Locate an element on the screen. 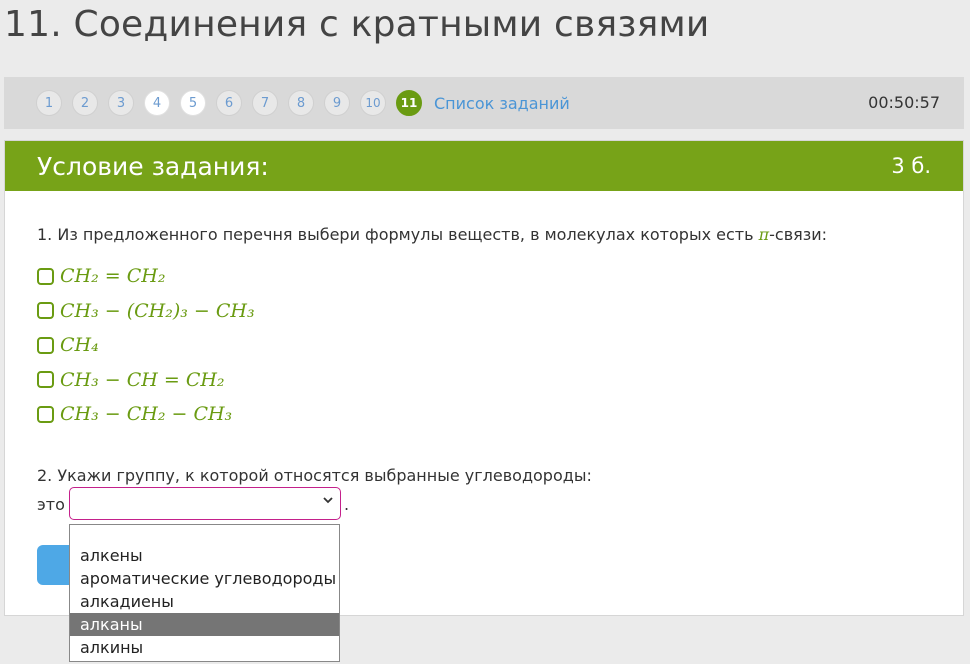 This screenshot has height=664, width=970. formula-label: CH₃ − CH₂ − CH₃ is located at coordinates (146, 414).